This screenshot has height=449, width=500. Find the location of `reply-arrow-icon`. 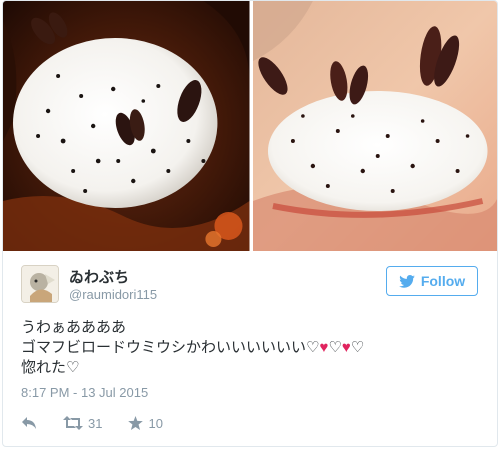

reply-arrow-icon is located at coordinates (29, 423).